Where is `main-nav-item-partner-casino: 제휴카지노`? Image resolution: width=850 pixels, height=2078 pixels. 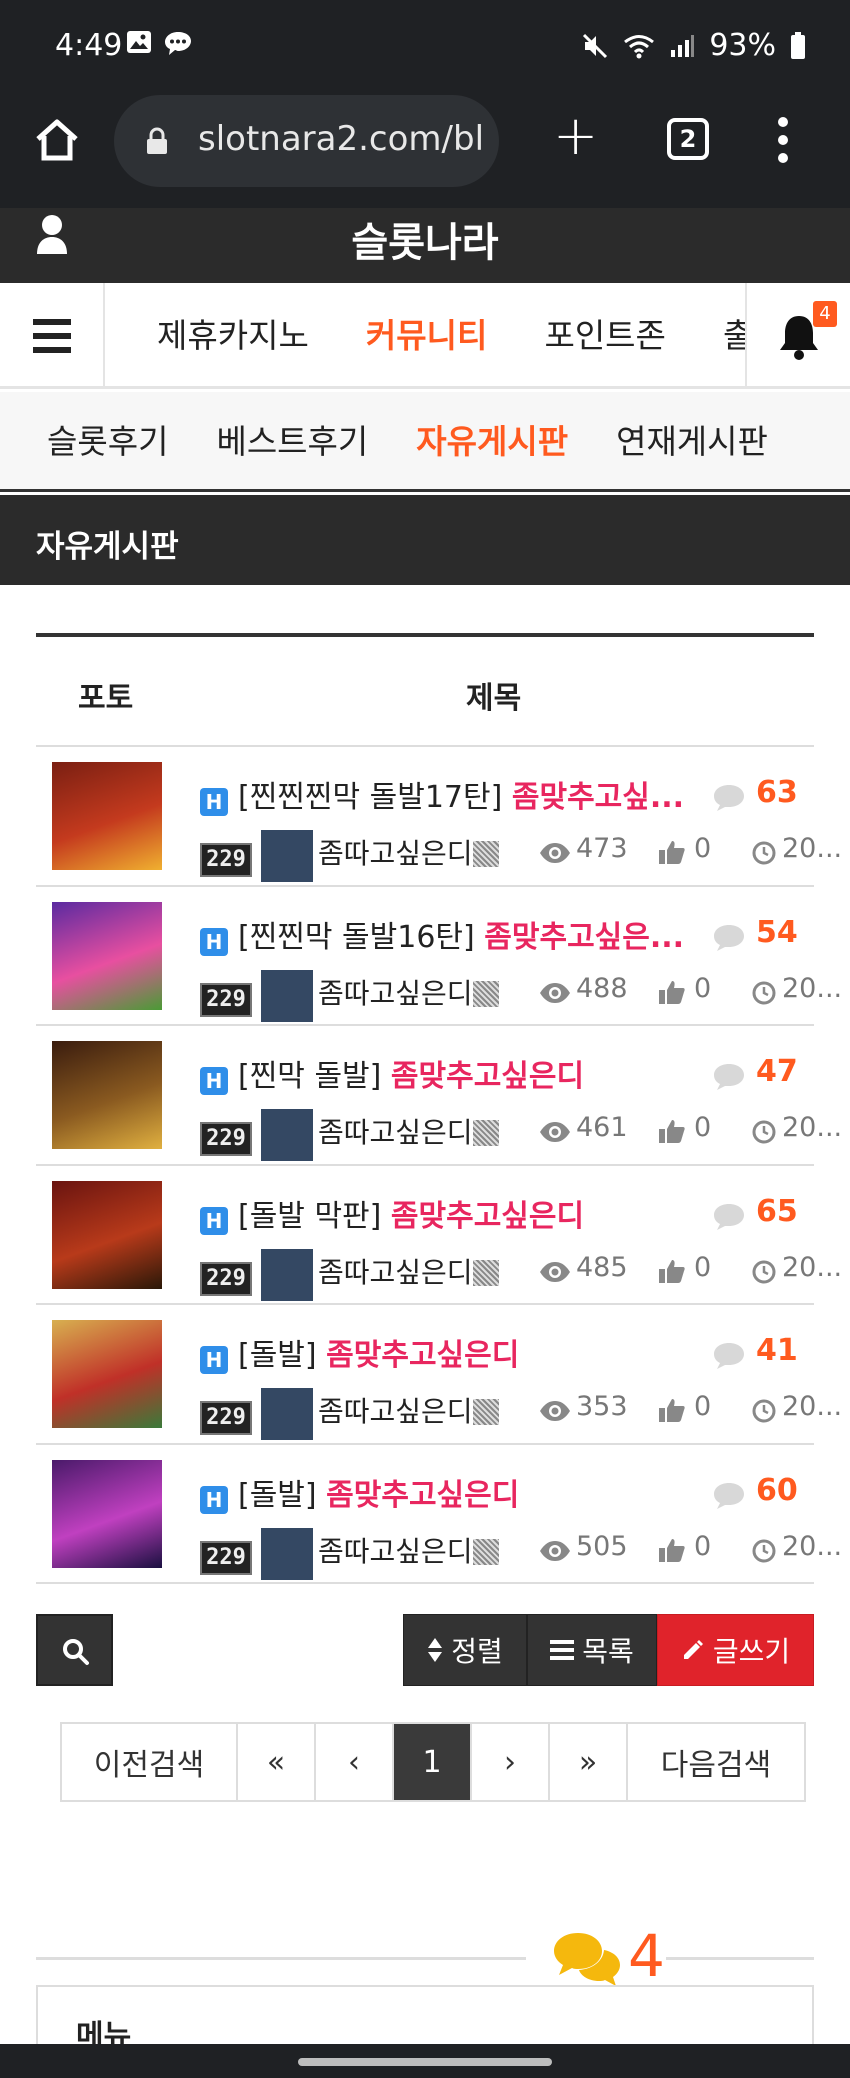
main-nav-item-partner-casino: 제휴카지노 is located at coordinates (233, 336).